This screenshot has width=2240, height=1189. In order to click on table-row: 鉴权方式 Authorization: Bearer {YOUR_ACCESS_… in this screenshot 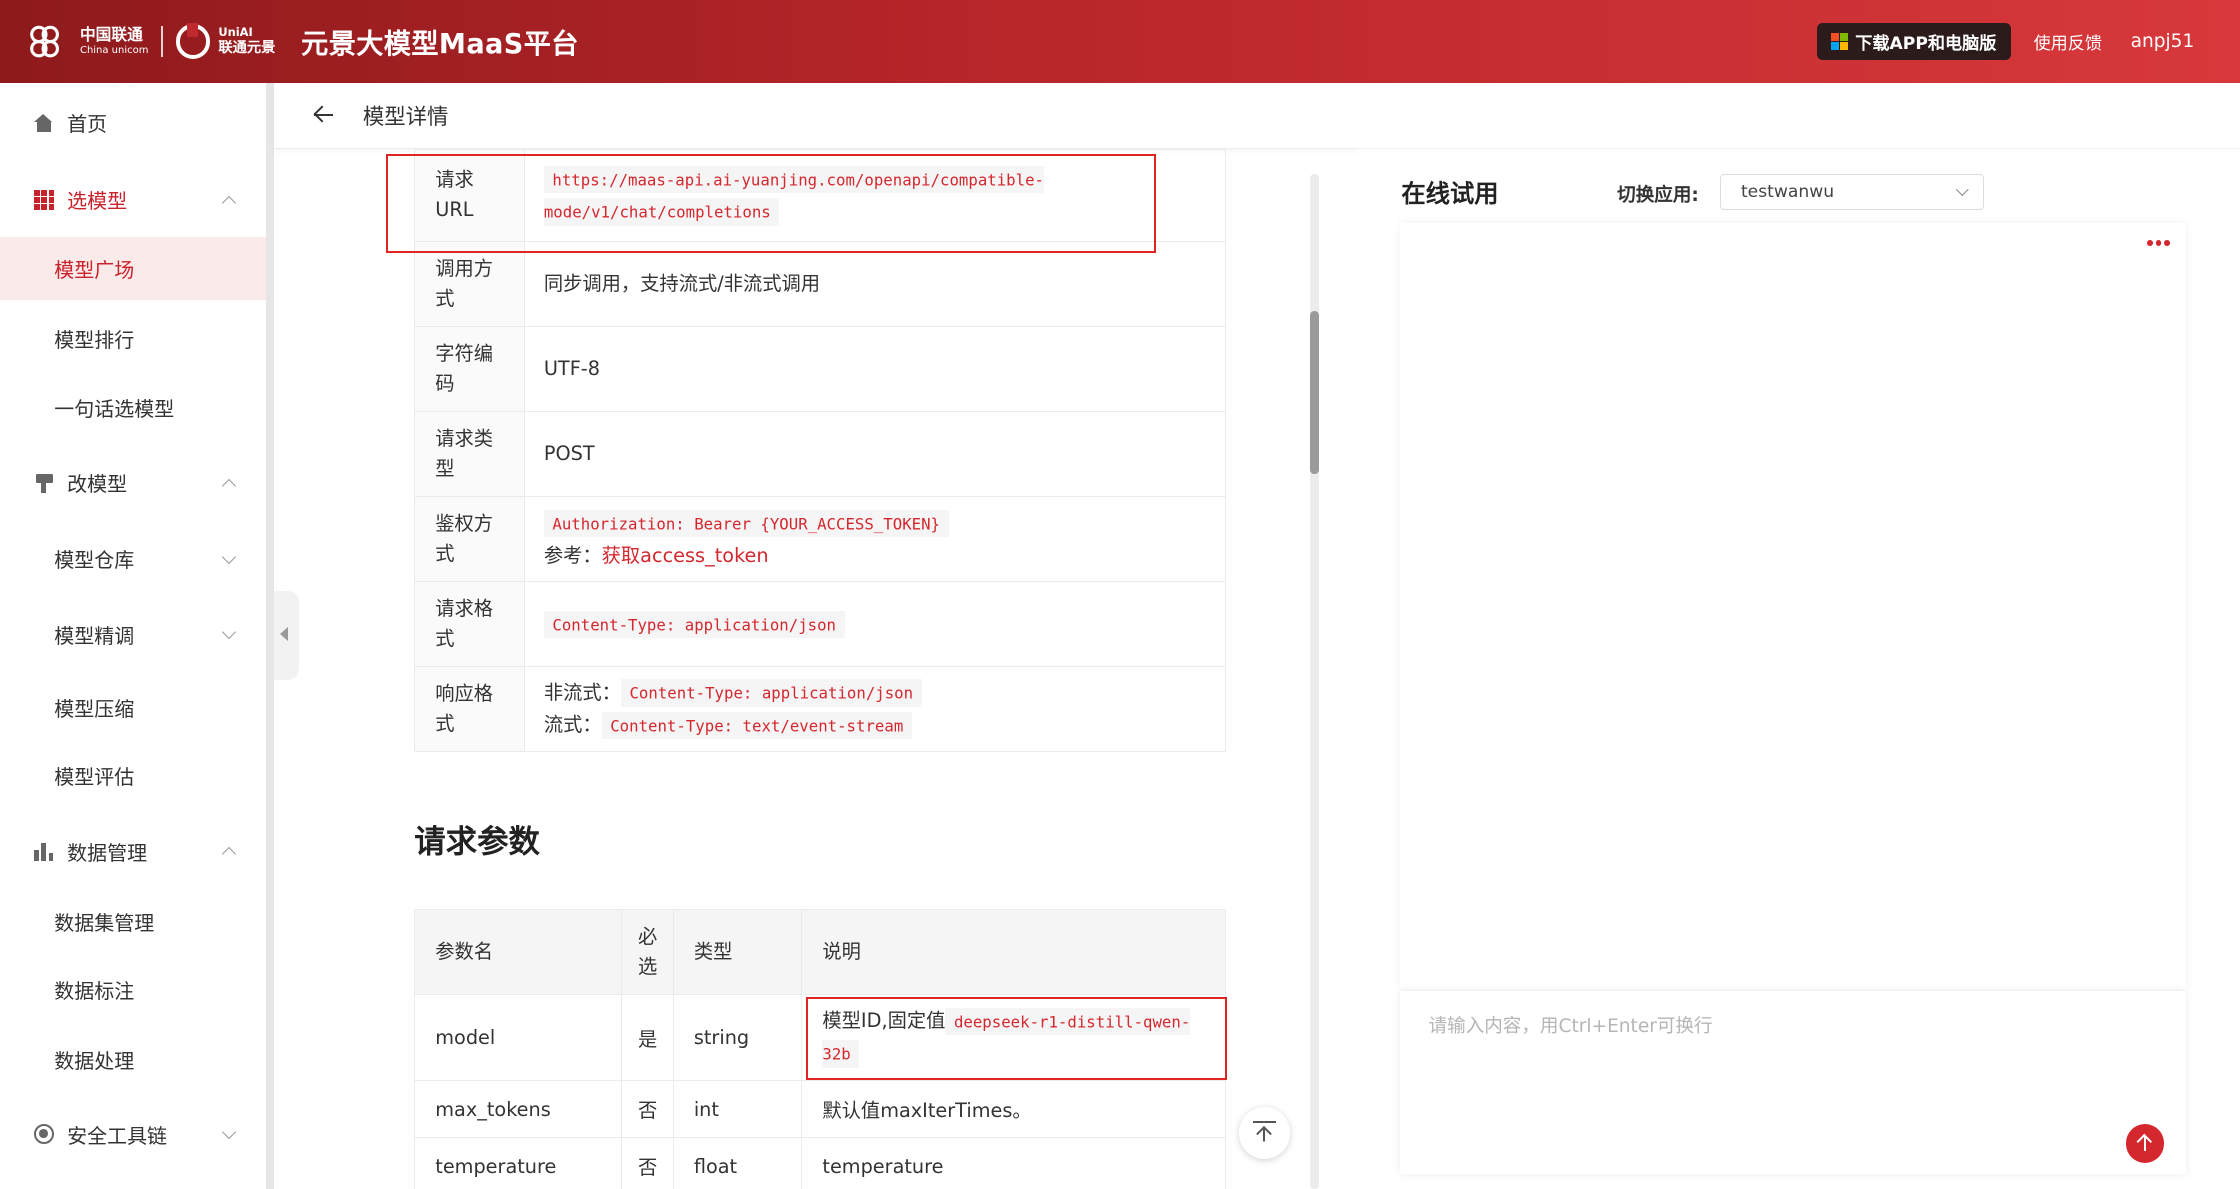, I will do `click(820, 539)`.